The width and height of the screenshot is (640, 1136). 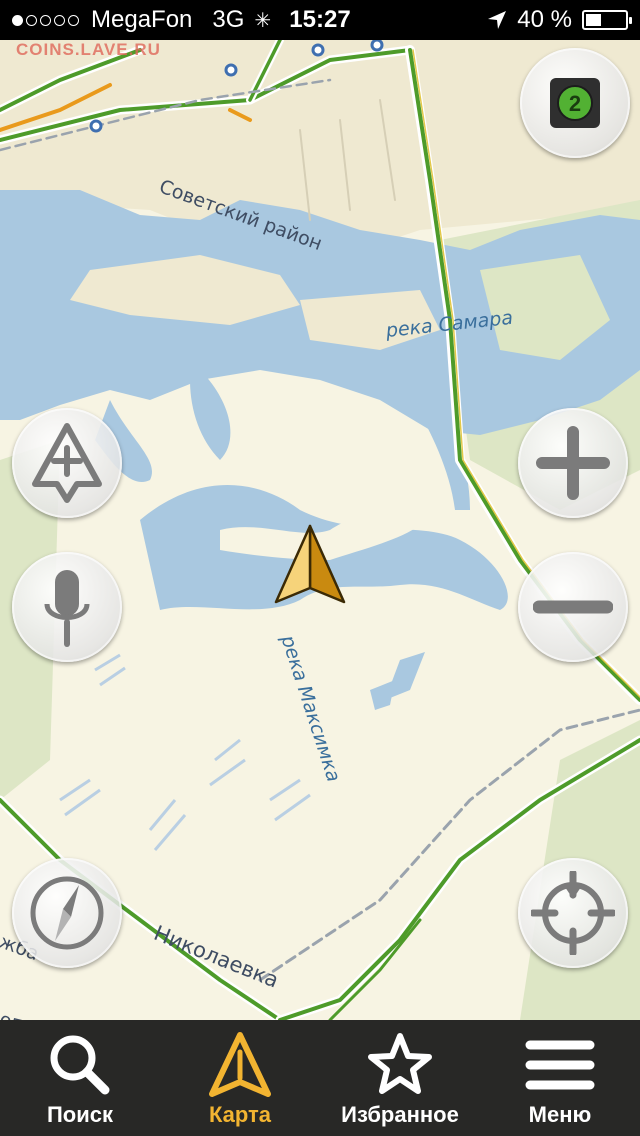 What do you see at coordinates (88, 49) in the screenshot?
I see `watermark: COINS.LAVE.RU` at bounding box center [88, 49].